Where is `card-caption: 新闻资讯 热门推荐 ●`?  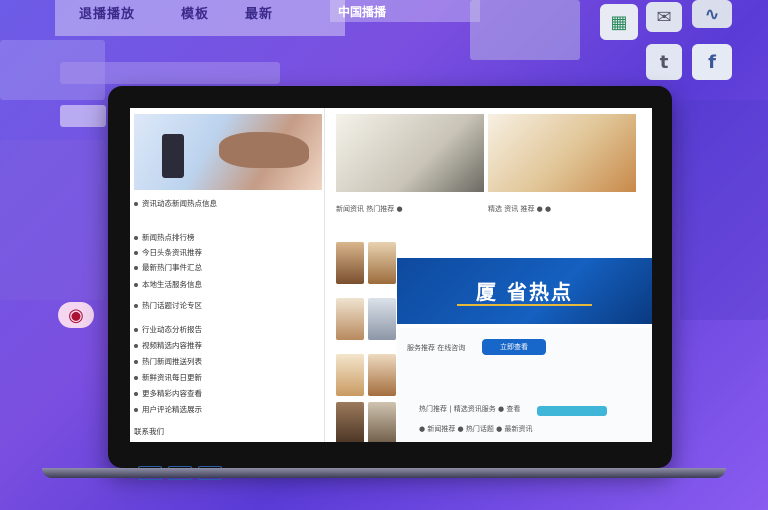
card-caption: 新闻资讯 热门推荐 ● is located at coordinates (369, 209).